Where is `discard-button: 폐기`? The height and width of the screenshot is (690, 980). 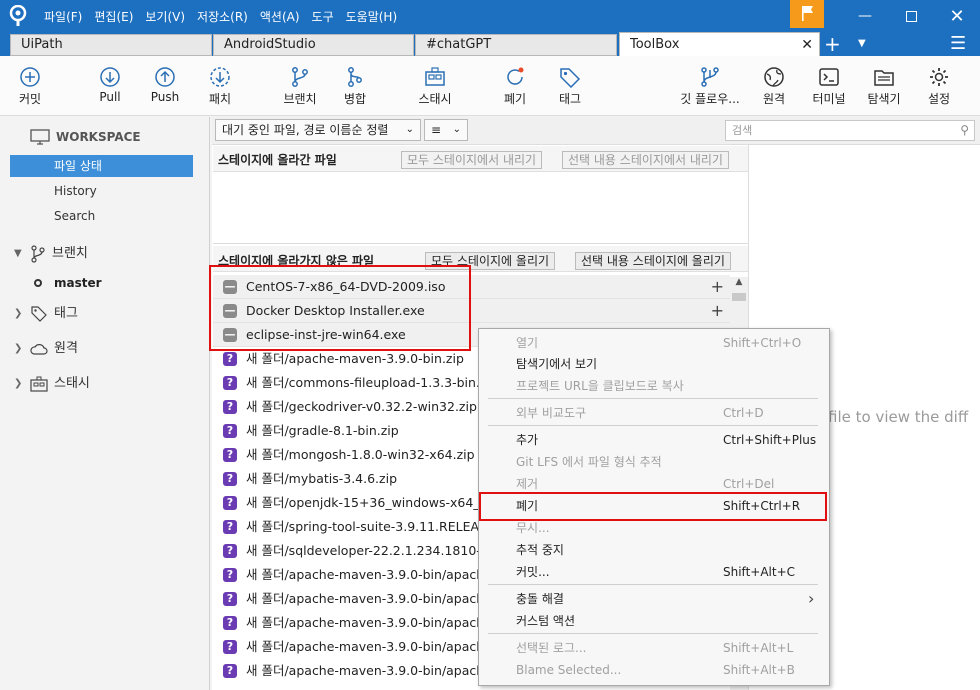 discard-button: 폐기 is located at coordinates (515, 87).